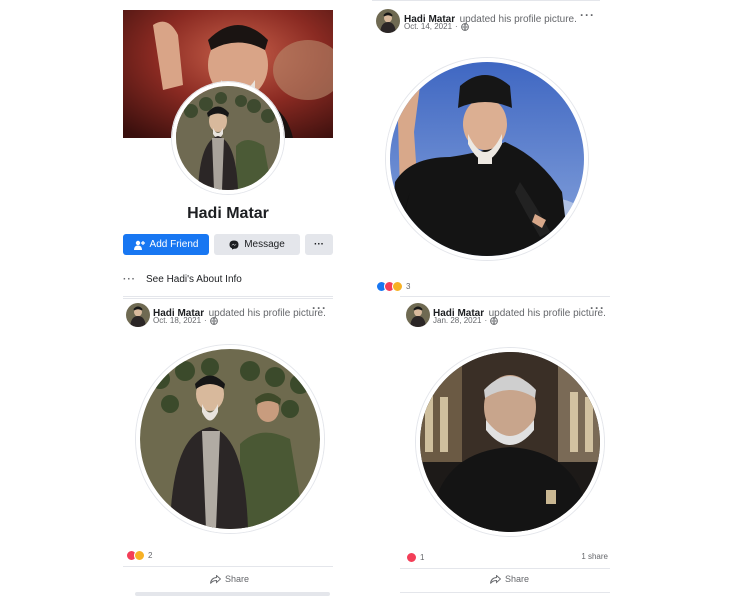 The width and height of the screenshot is (749, 600). I want to click on post-meta: Jan. 28, 2021 ·, so click(466, 320).